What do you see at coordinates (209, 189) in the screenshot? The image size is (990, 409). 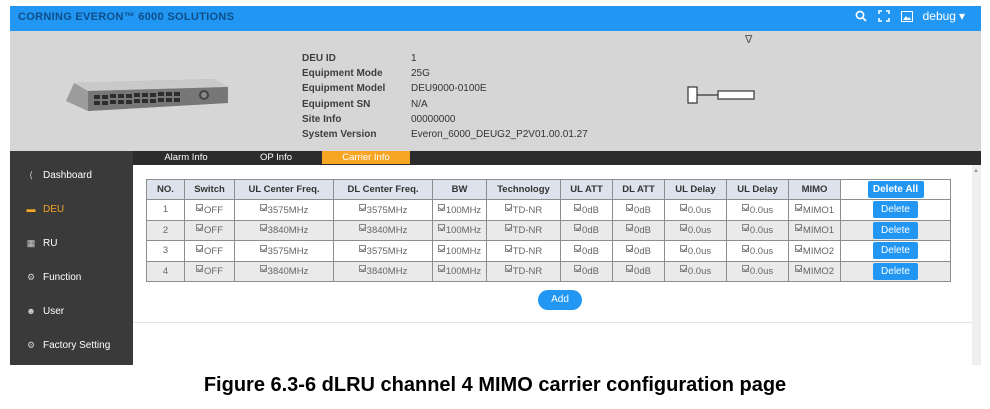 I see `col-switch: Switch` at bounding box center [209, 189].